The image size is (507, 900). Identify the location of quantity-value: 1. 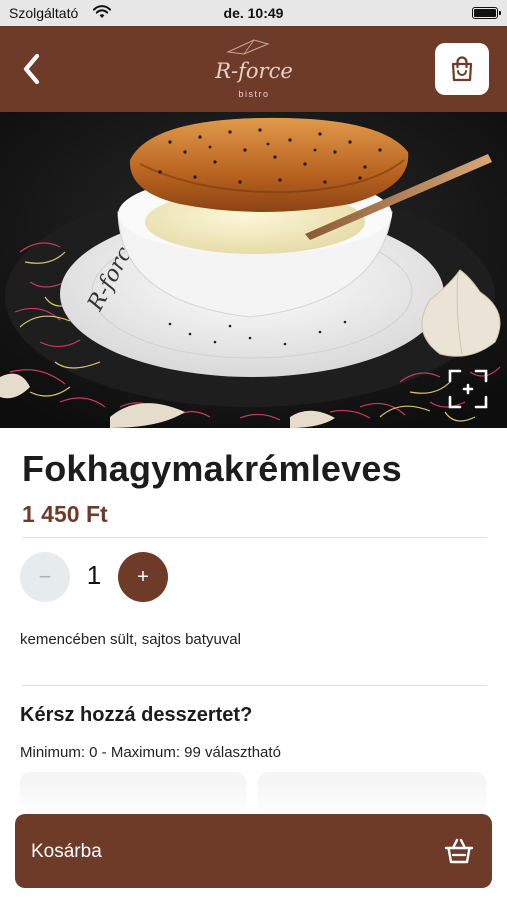
(94, 575).